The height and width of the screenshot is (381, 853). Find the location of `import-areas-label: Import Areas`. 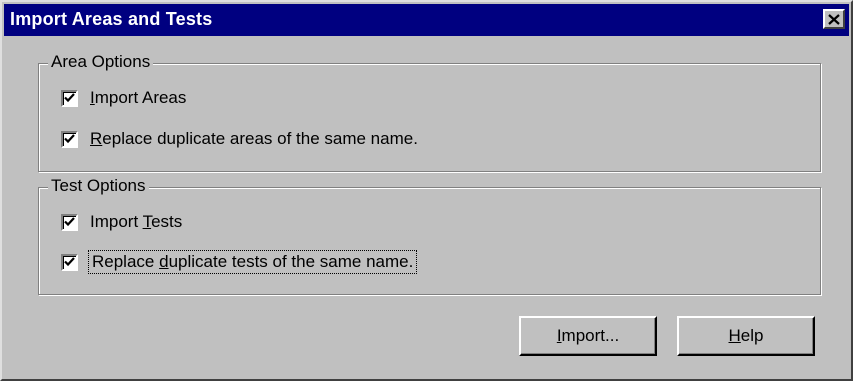

import-areas-label: Import Areas is located at coordinates (138, 97).